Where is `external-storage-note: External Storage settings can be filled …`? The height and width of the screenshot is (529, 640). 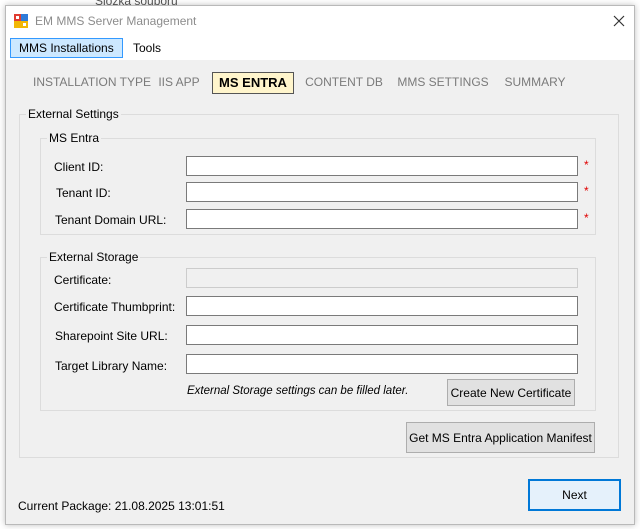 external-storage-note: External Storage settings can be filled … is located at coordinates (298, 391).